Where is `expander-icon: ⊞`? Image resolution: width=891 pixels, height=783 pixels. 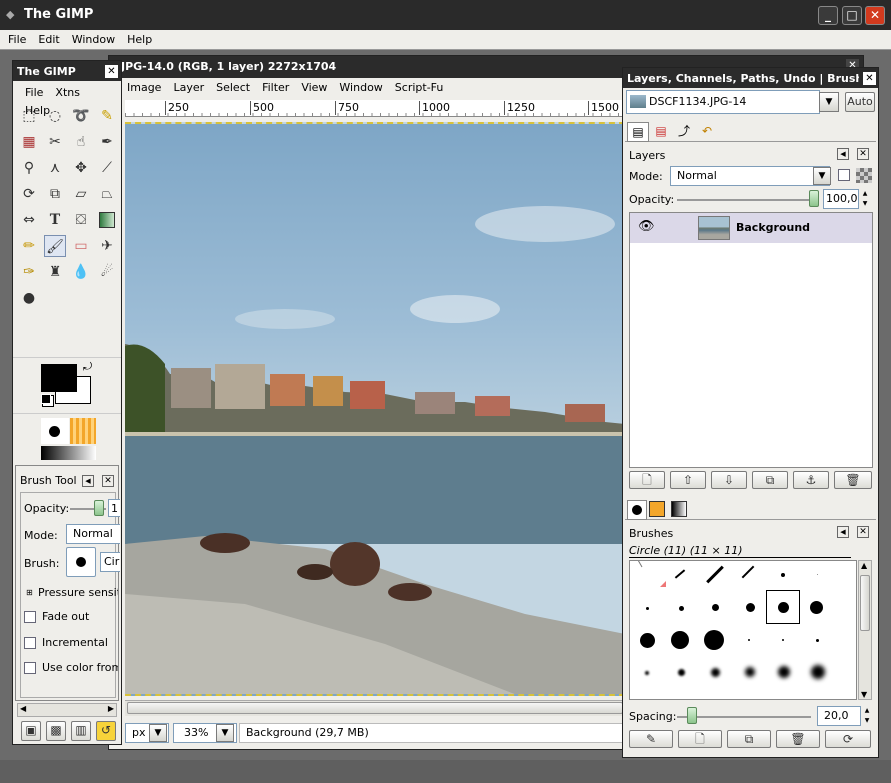 expander-icon: ⊞ is located at coordinates (29, 592).